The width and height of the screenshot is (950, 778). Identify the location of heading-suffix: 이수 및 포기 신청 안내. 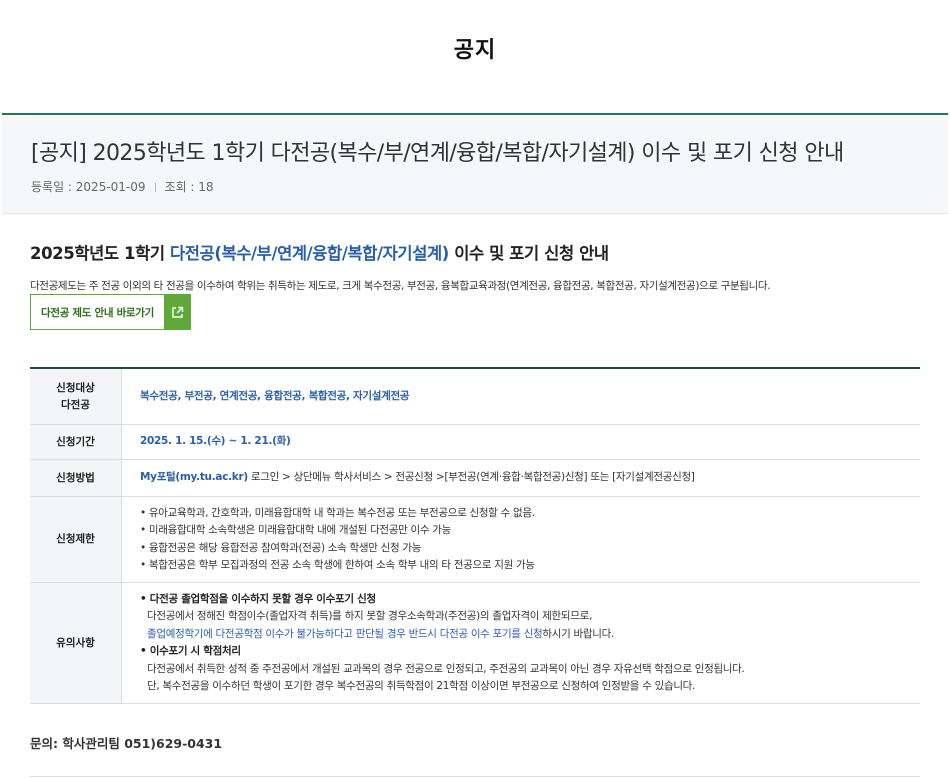
(528, 253).